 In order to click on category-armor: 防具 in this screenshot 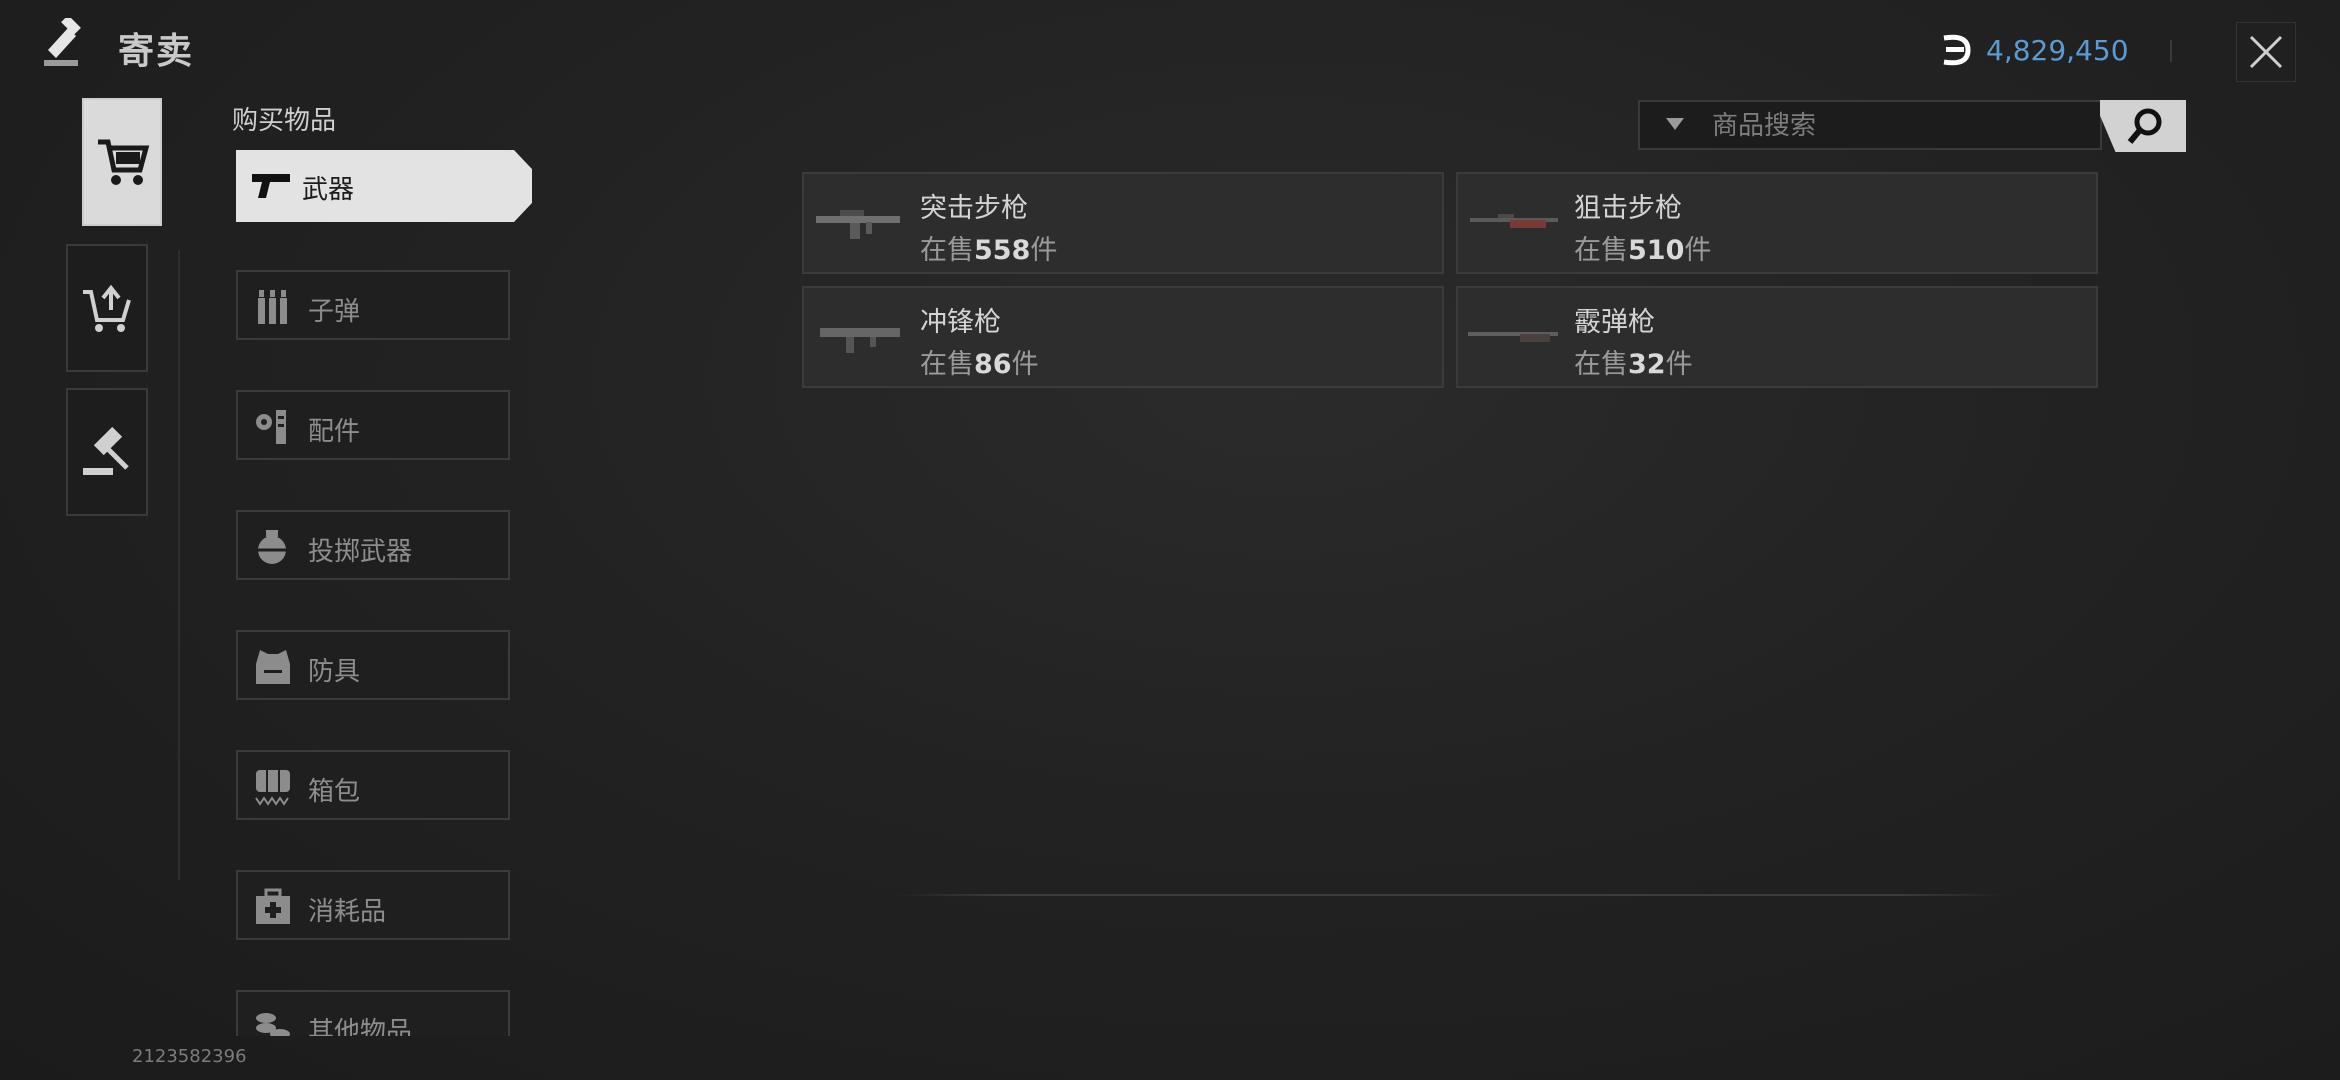, I will do `click(373, 665)`.